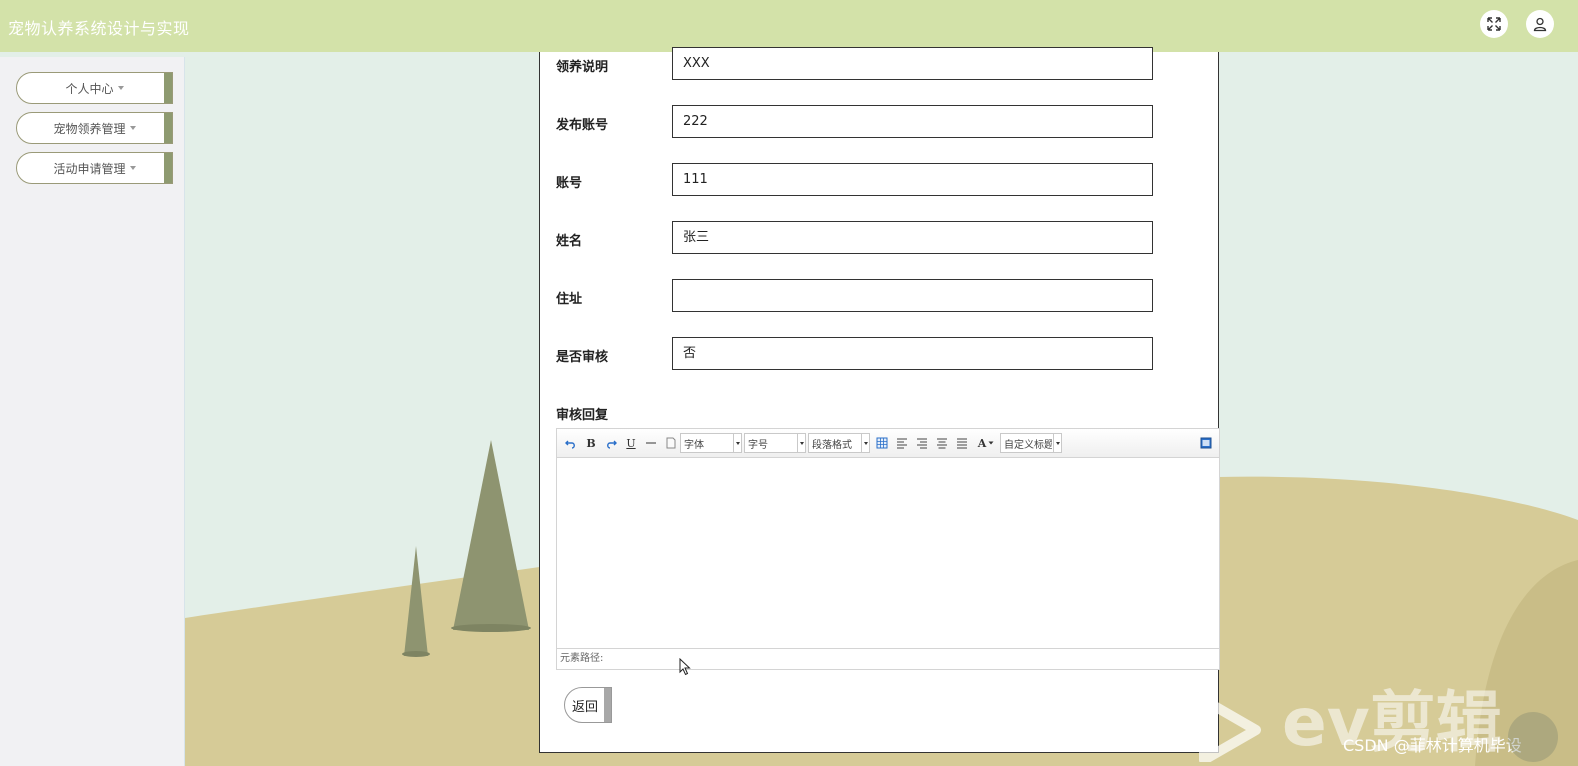  Describe the element at coordinates (569, 183) in the screenshot. I see `field-label-account: 账号` at that location.